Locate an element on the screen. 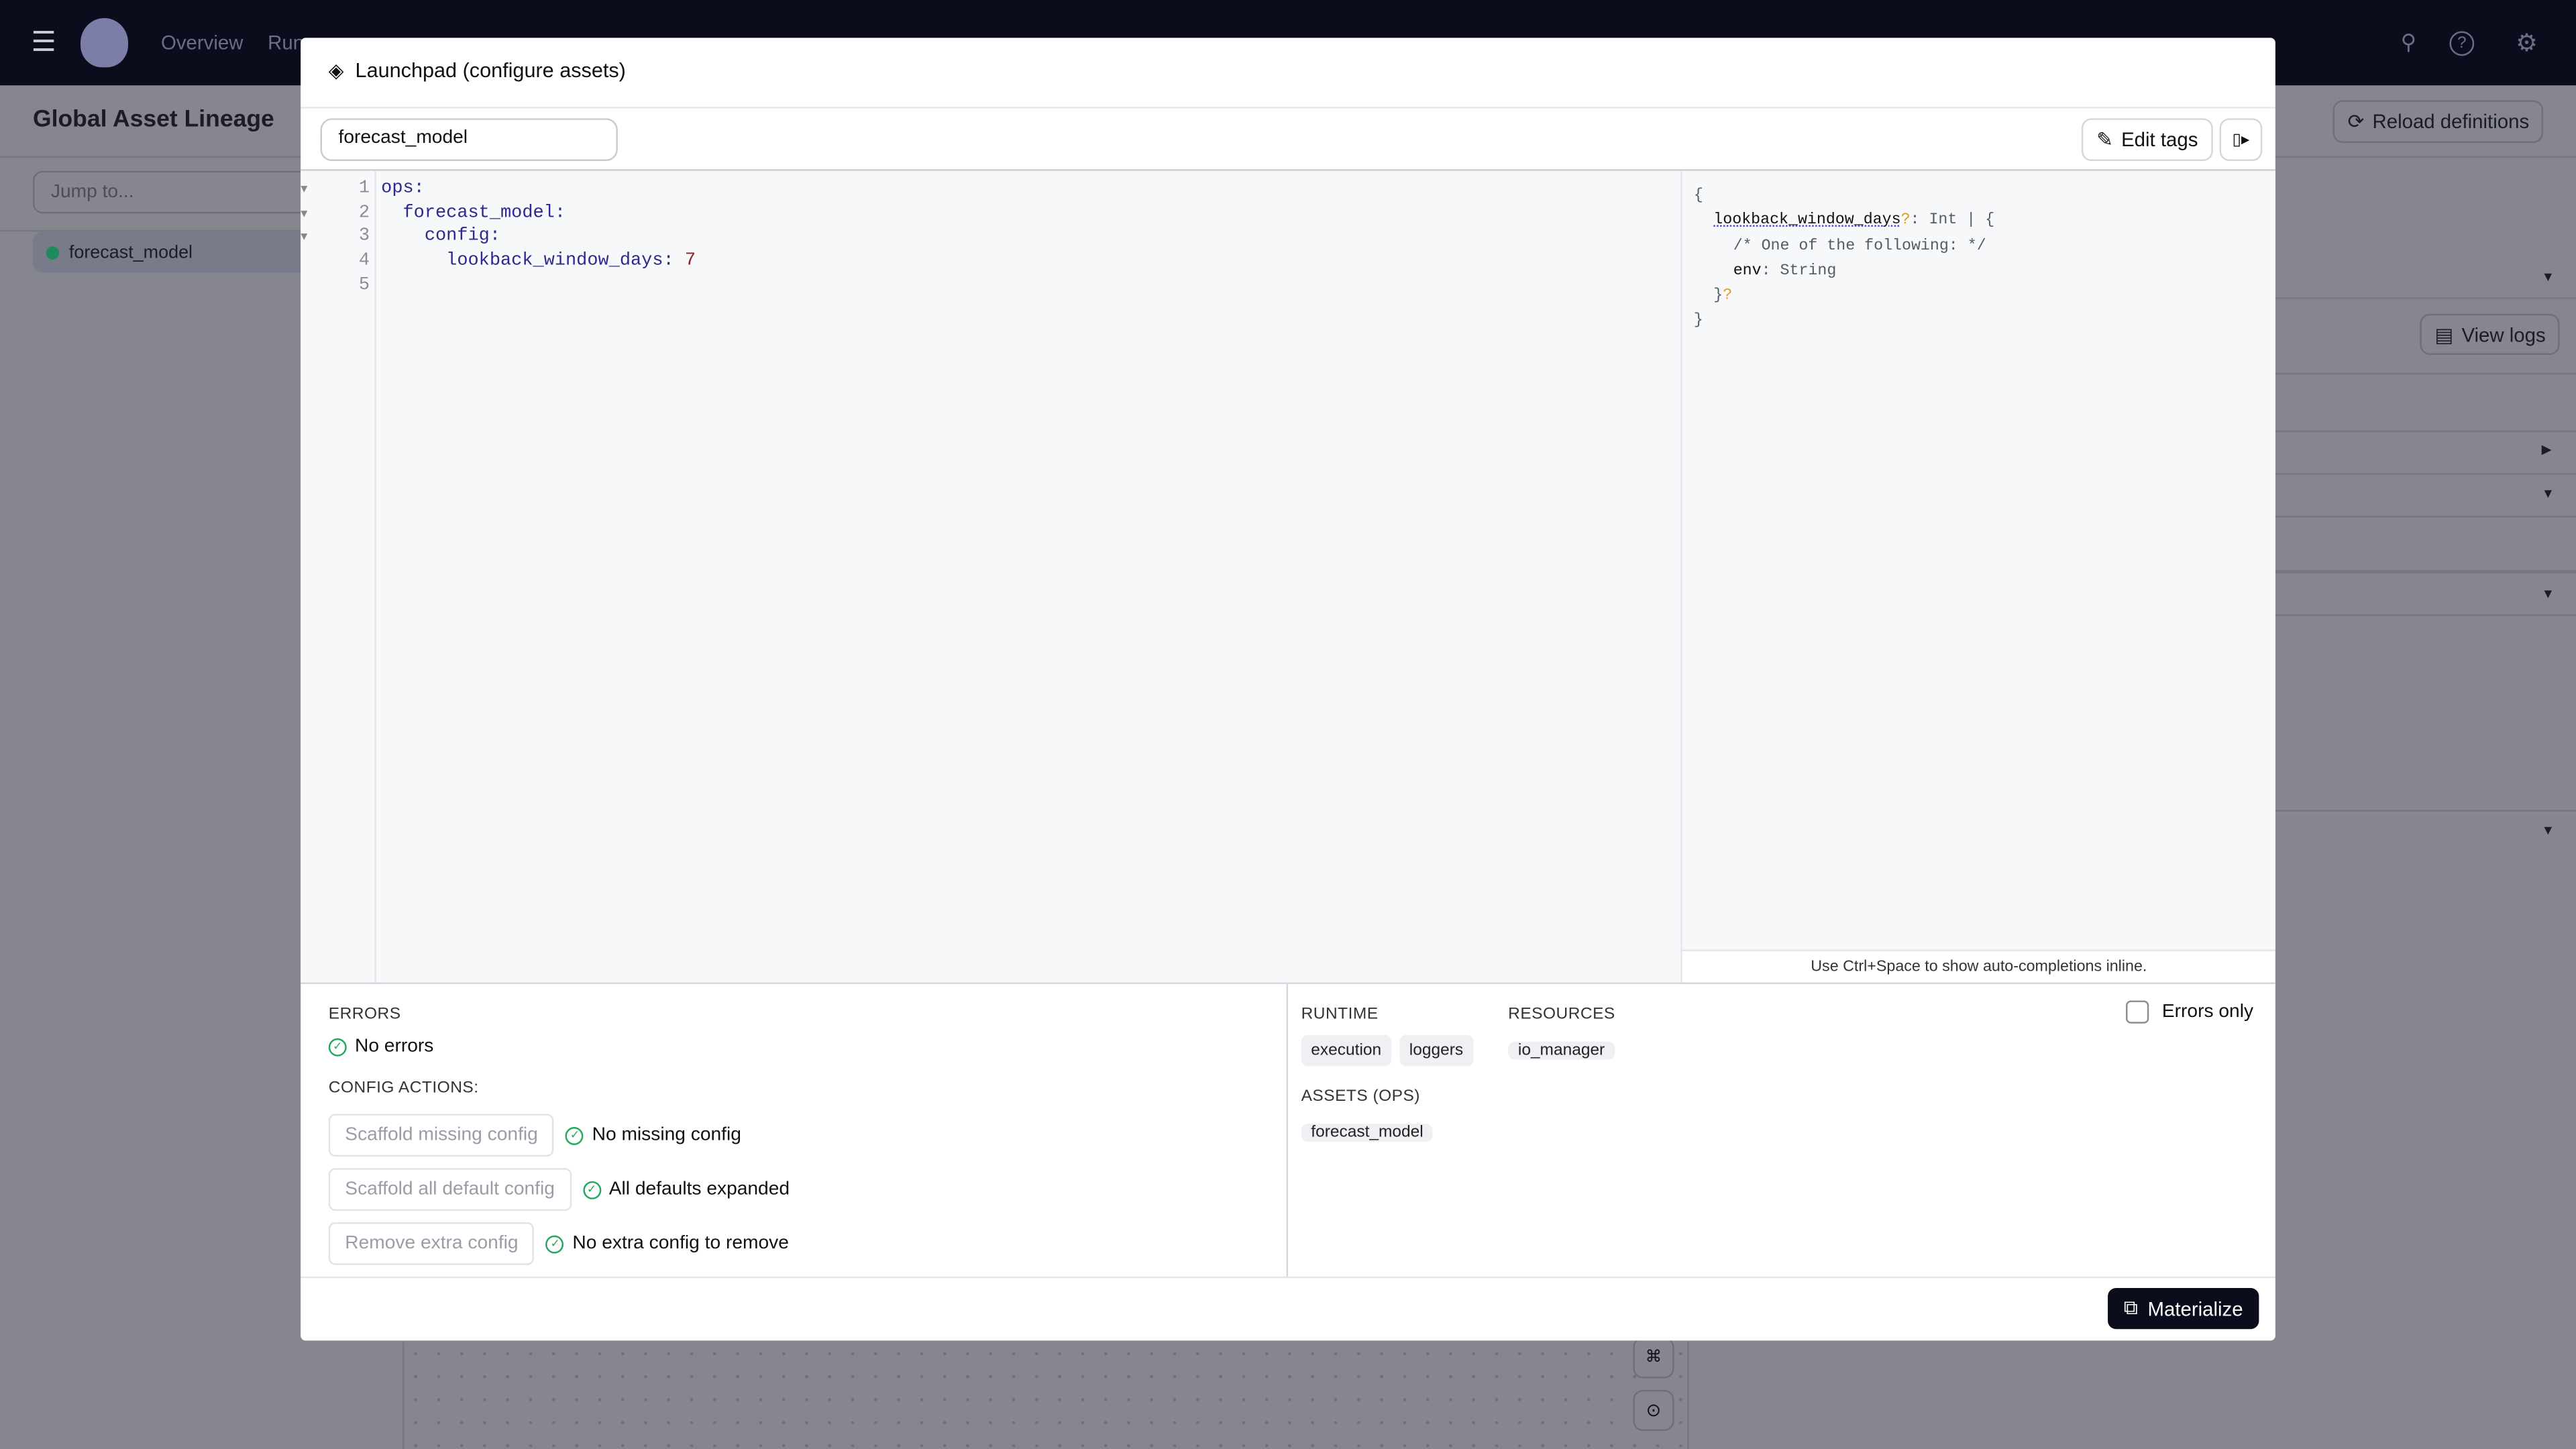 Image resolution: width=2576 pixels, height=1449 pixels. help-icon: ? is located at coordinates (2462, 43).